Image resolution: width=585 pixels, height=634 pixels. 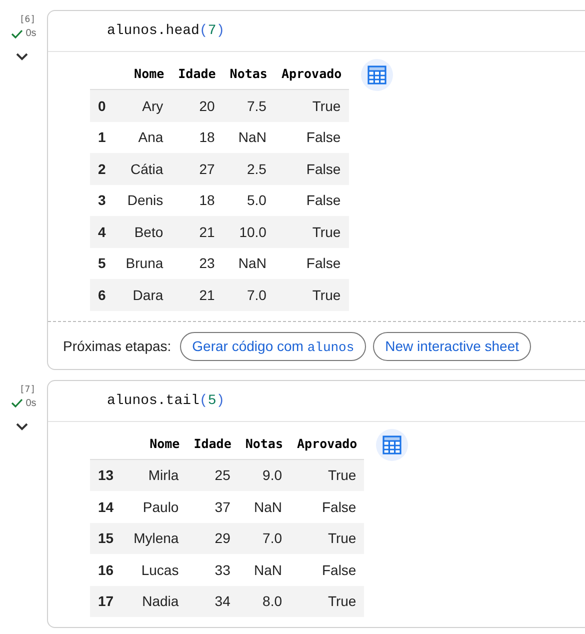 What do you see at coordinates (145, 168) in the screenshot?
I see `table-cell: Cátia` at bounding box center [145, 168].